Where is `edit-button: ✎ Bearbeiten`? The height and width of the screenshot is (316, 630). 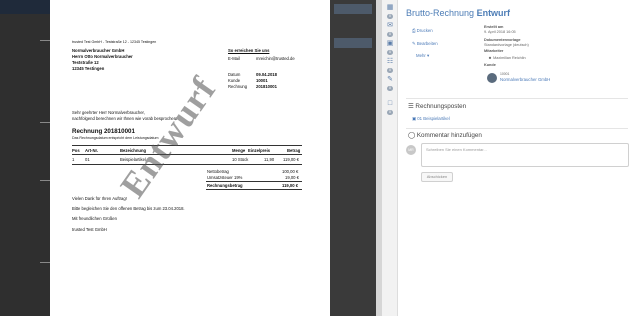
edit-button: ✎ Bearbeiten is located at coordinates (425, 44).